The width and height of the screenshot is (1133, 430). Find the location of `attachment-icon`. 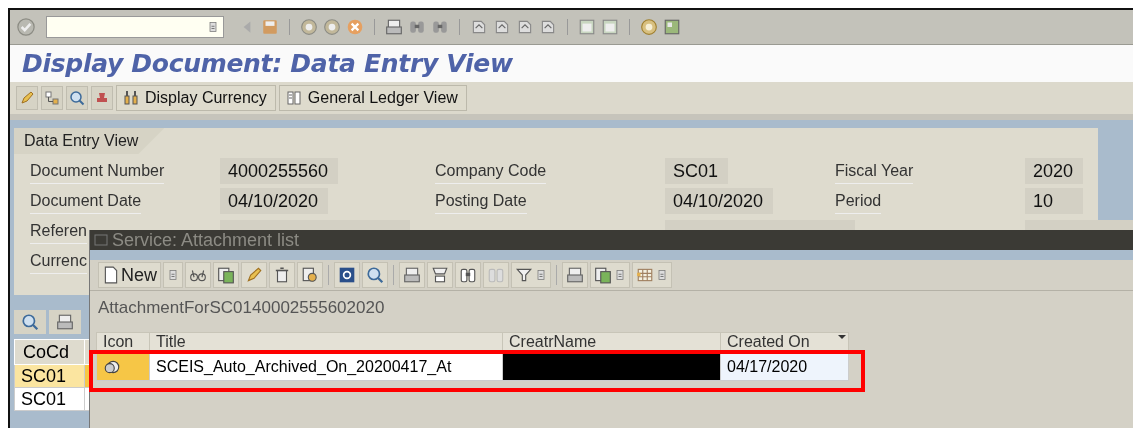

attachment-icon is located at coordinates (112, 367).